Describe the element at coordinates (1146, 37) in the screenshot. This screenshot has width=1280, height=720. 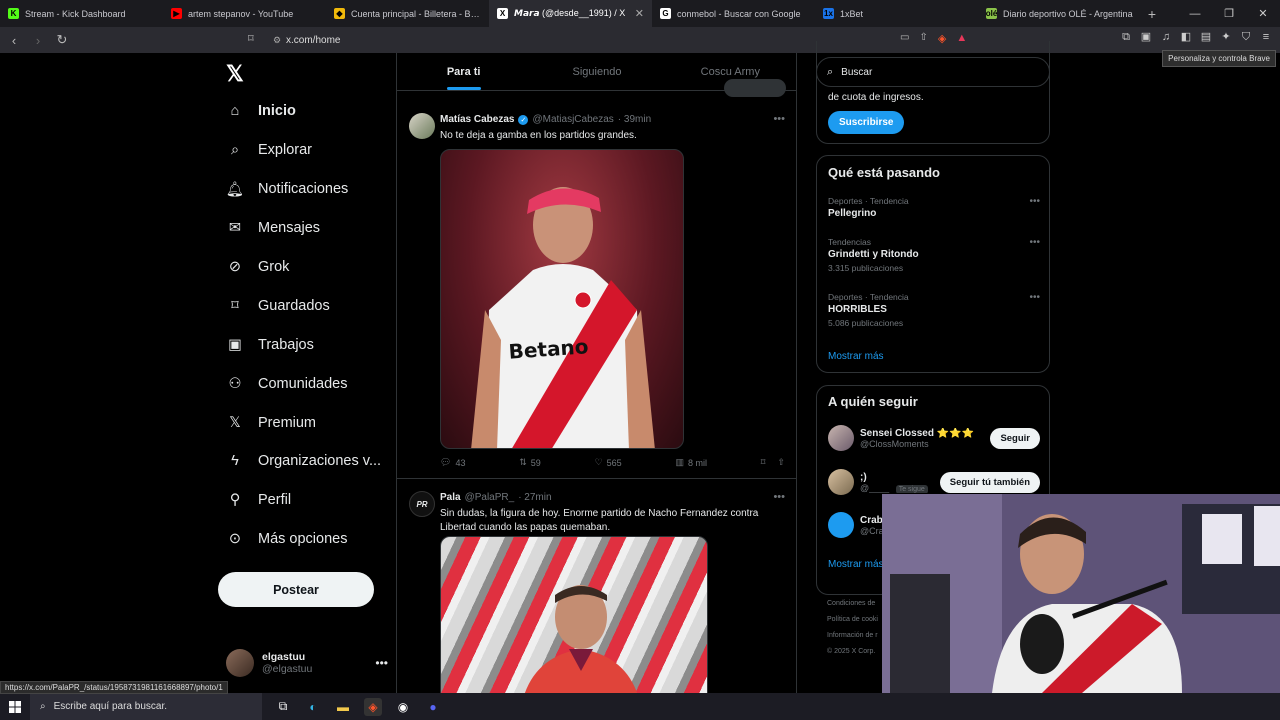
I see `reader-icon: ▣` at that location.